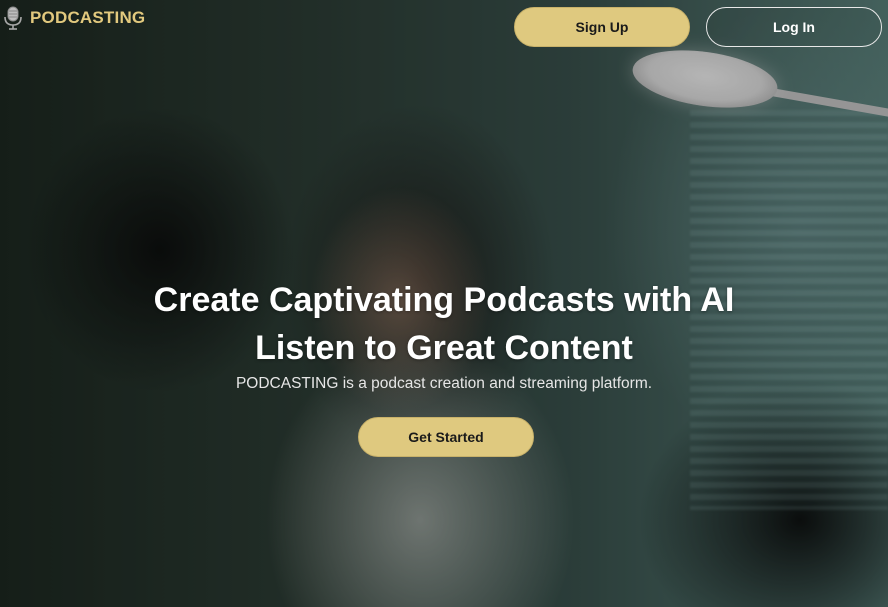 This screenshot has height=607, width=888. Describe the element at coordinates (444, 348) in the screenshot. I see `hero-title-line-2: Listen to Great Content` at that location.